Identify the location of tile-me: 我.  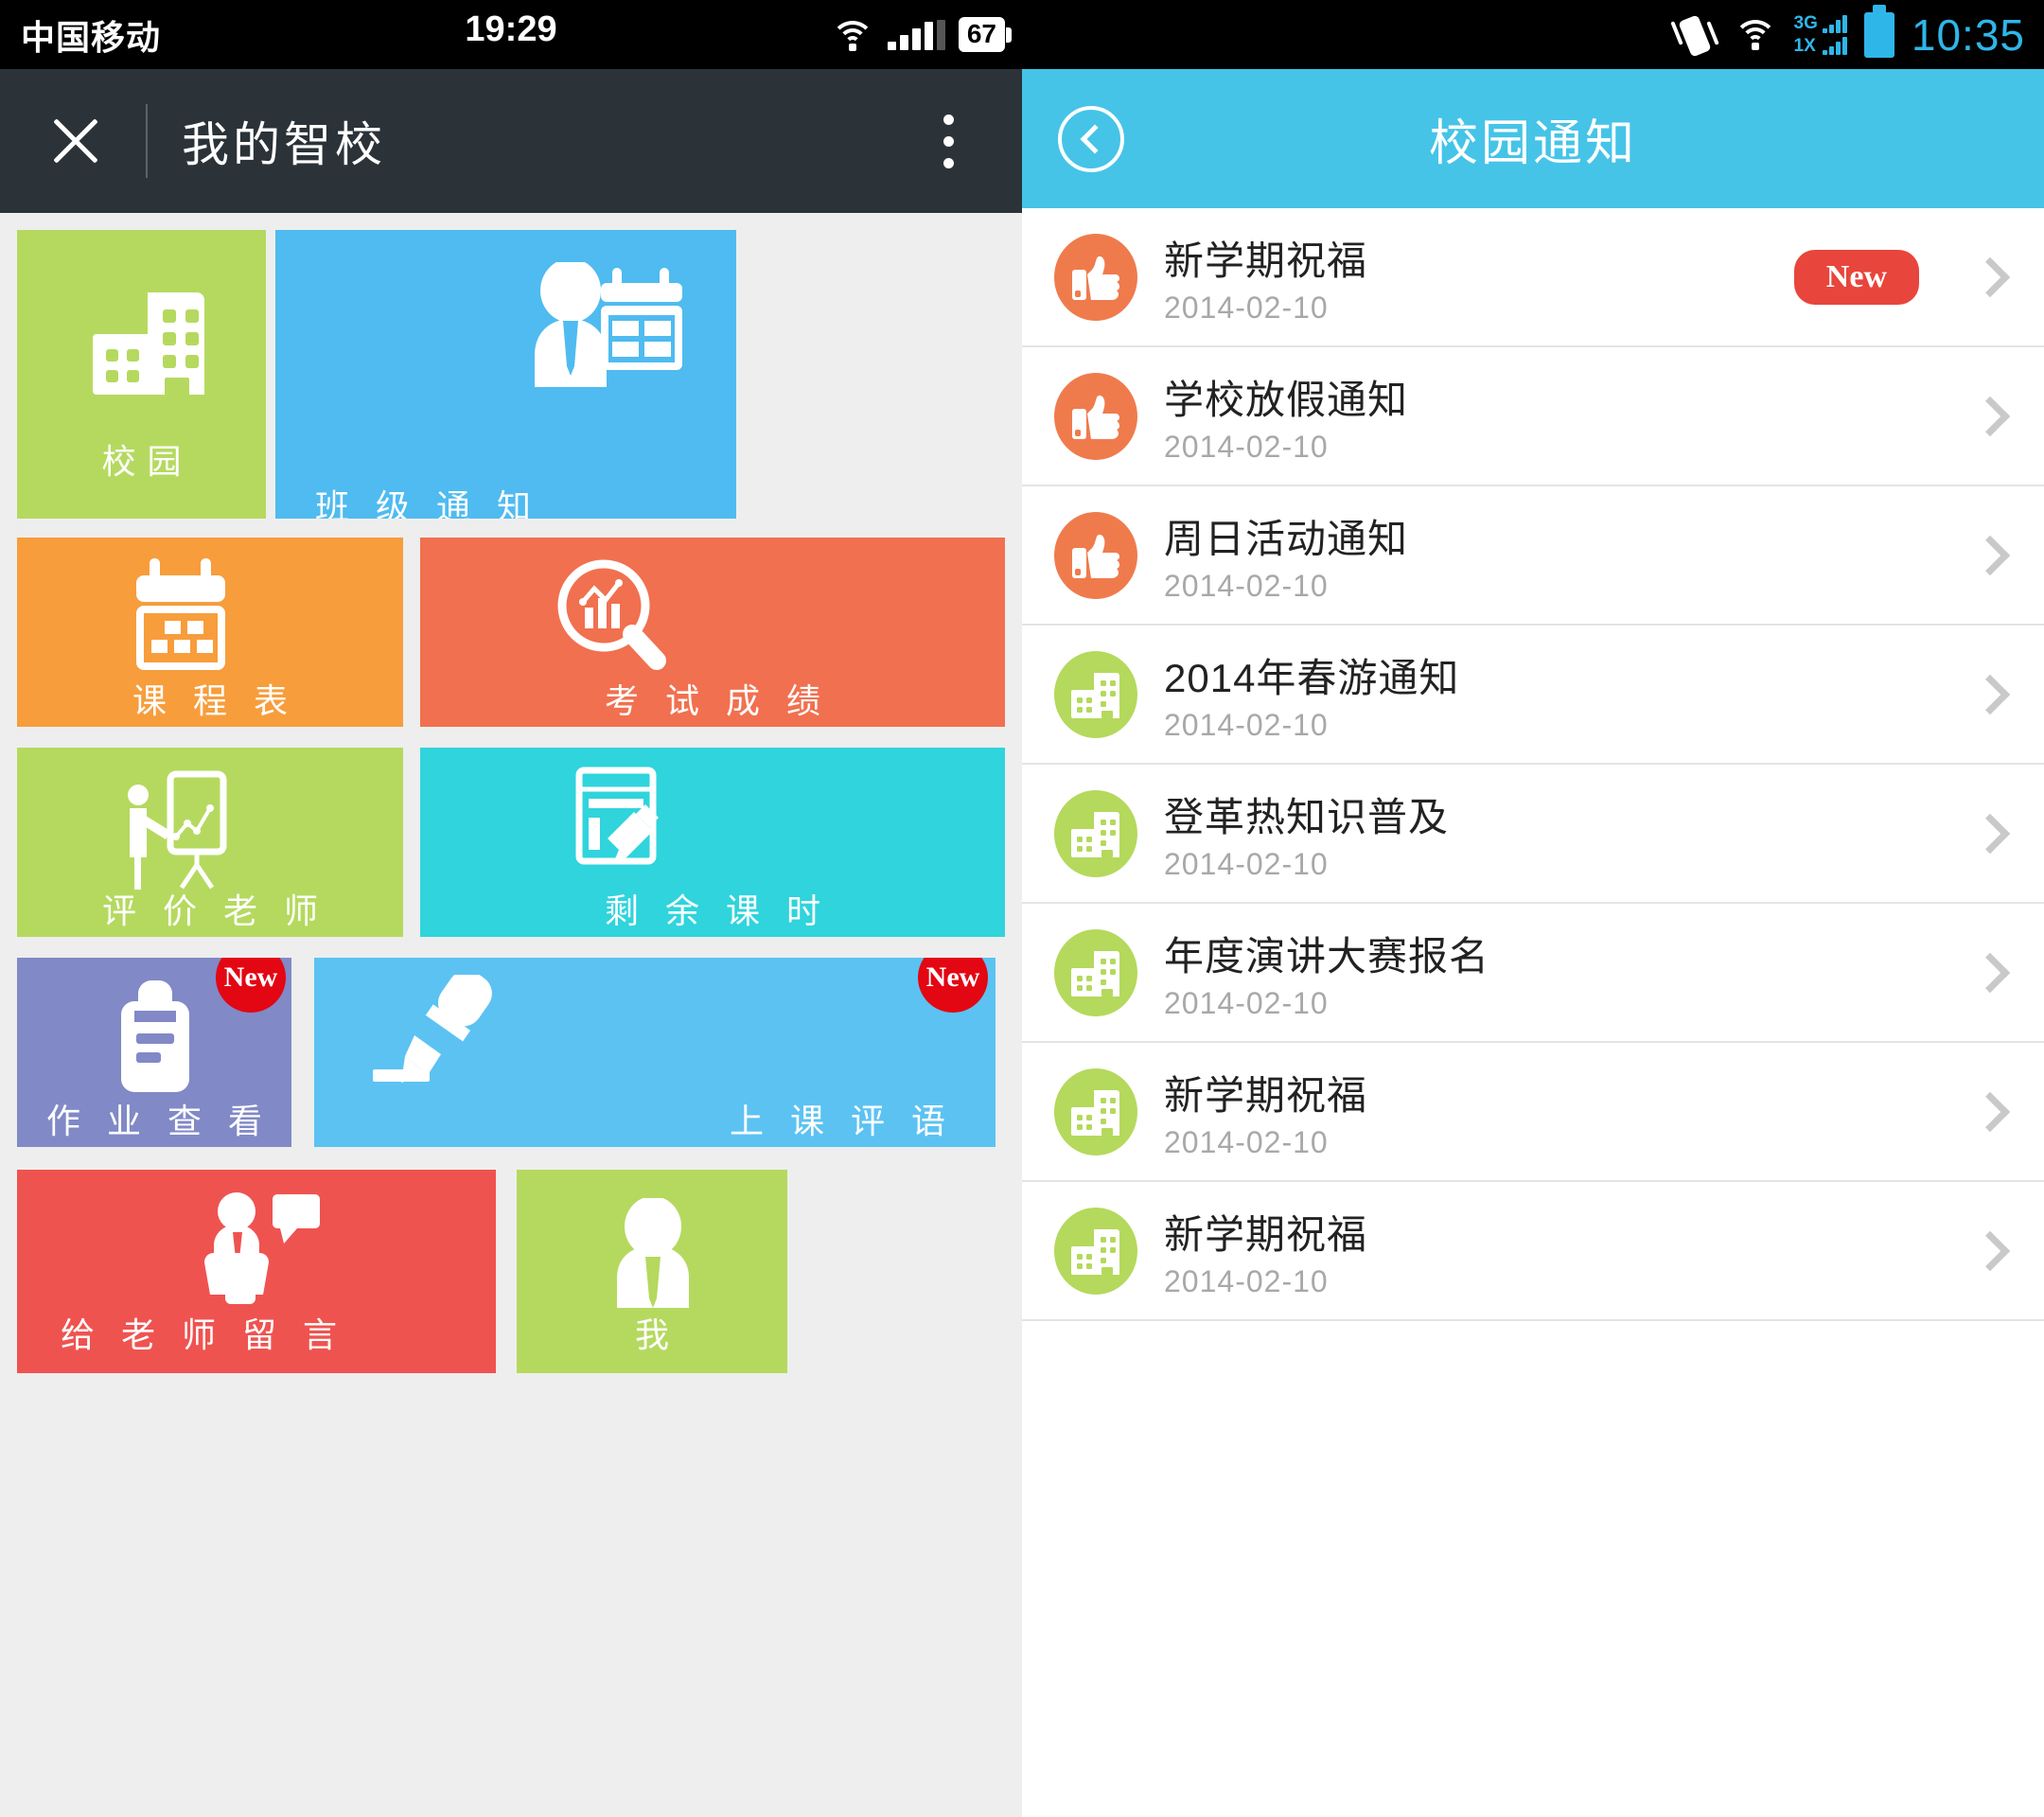
(652, 1271).